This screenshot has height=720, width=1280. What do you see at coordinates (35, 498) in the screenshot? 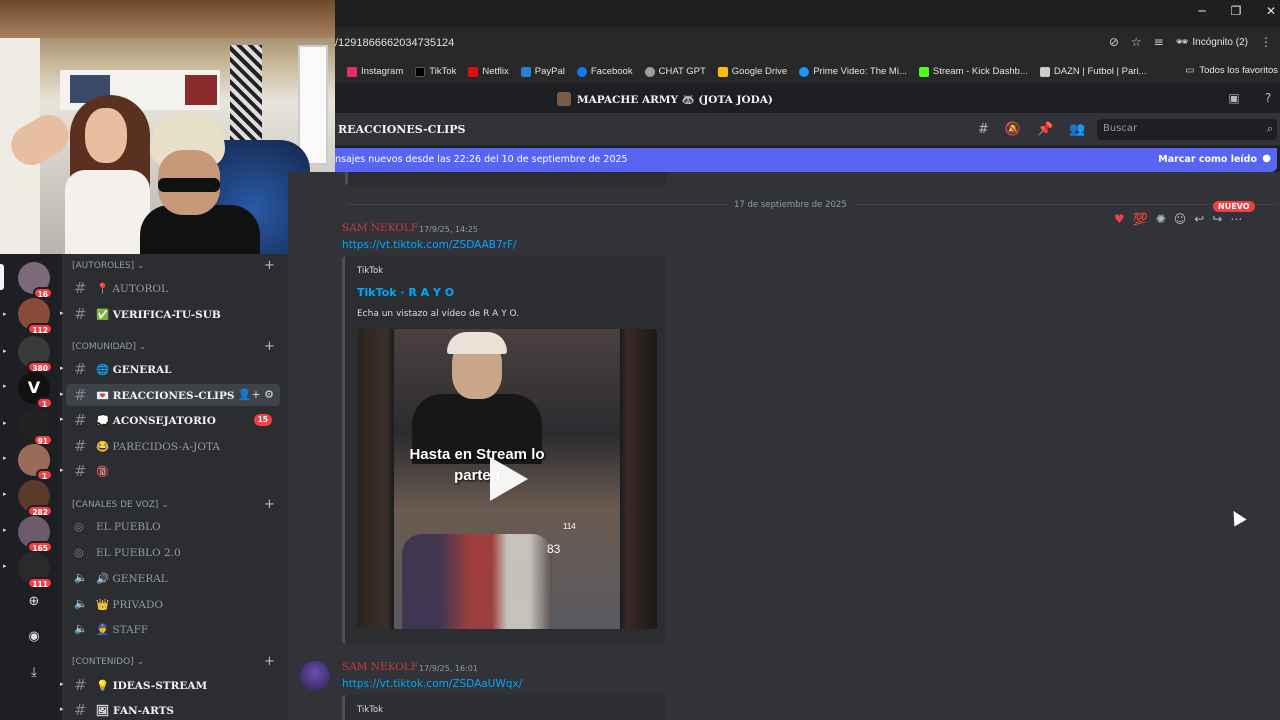
I see `server-icon: 282` at bounding box center [35, 498].